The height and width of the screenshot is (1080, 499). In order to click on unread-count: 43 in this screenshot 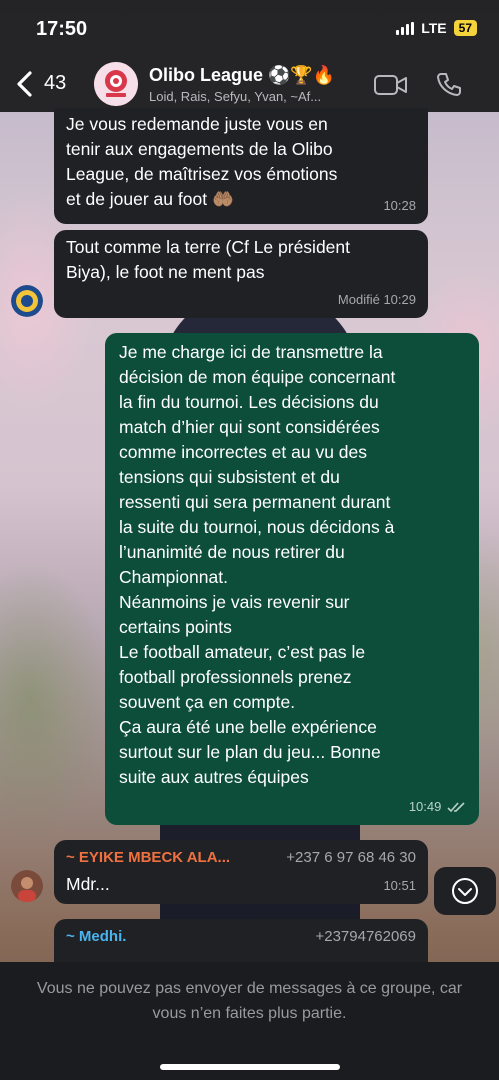, I will do `click(55, 83)`.